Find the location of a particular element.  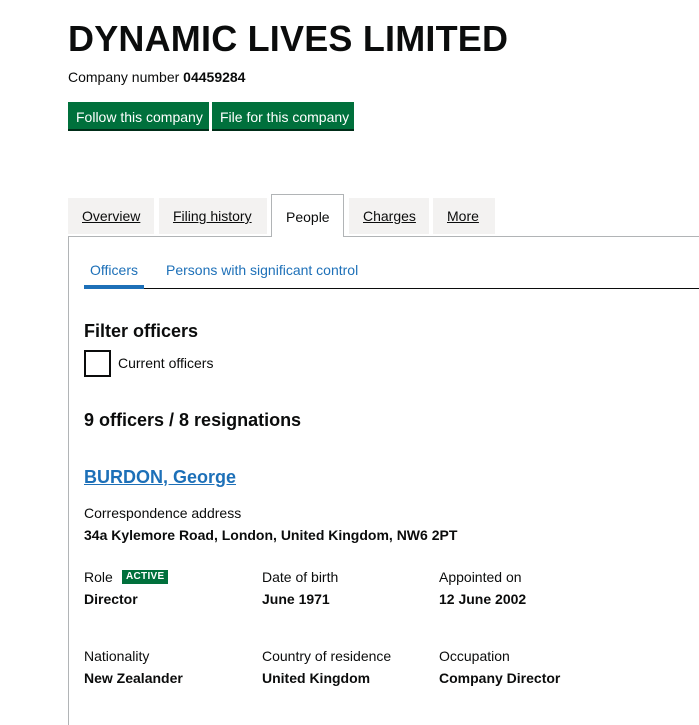

appointed-on-label: Appointed on is located at coordinates (480, 577).